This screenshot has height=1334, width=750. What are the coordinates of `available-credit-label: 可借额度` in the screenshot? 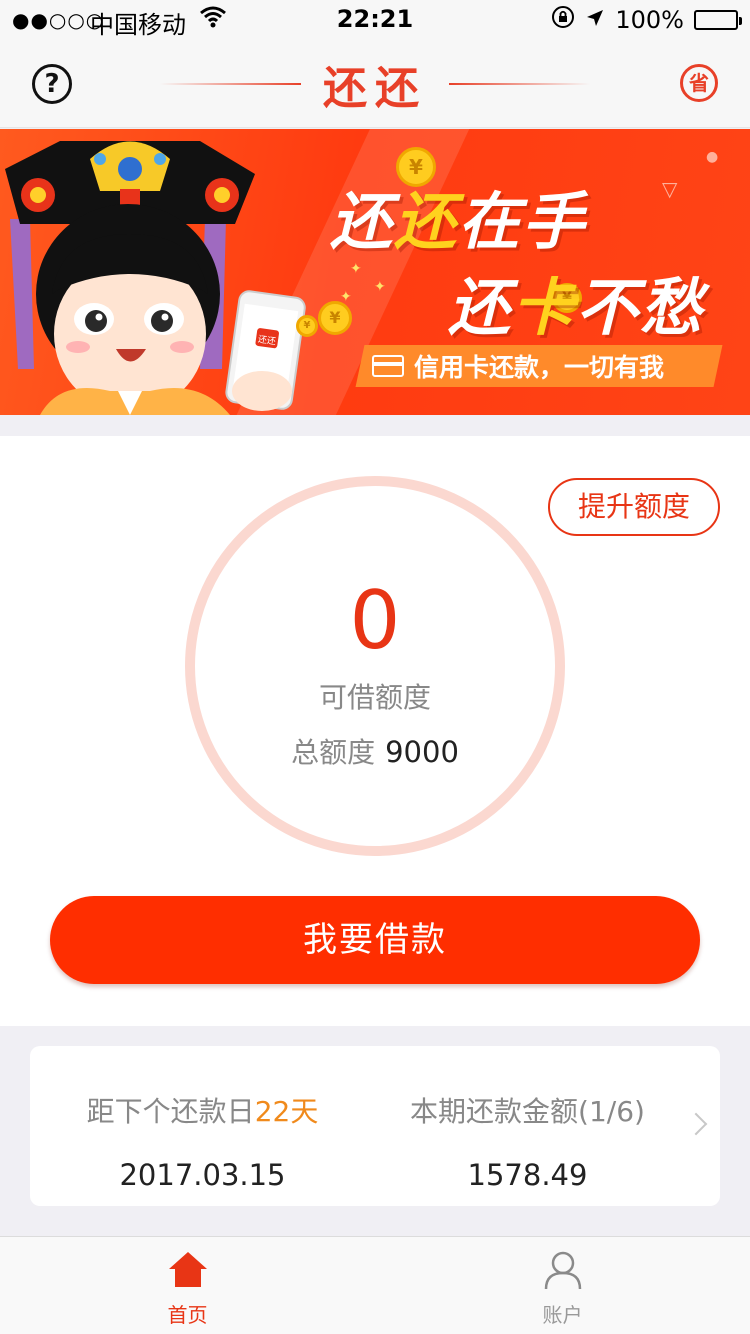 It's located at (374, 697).